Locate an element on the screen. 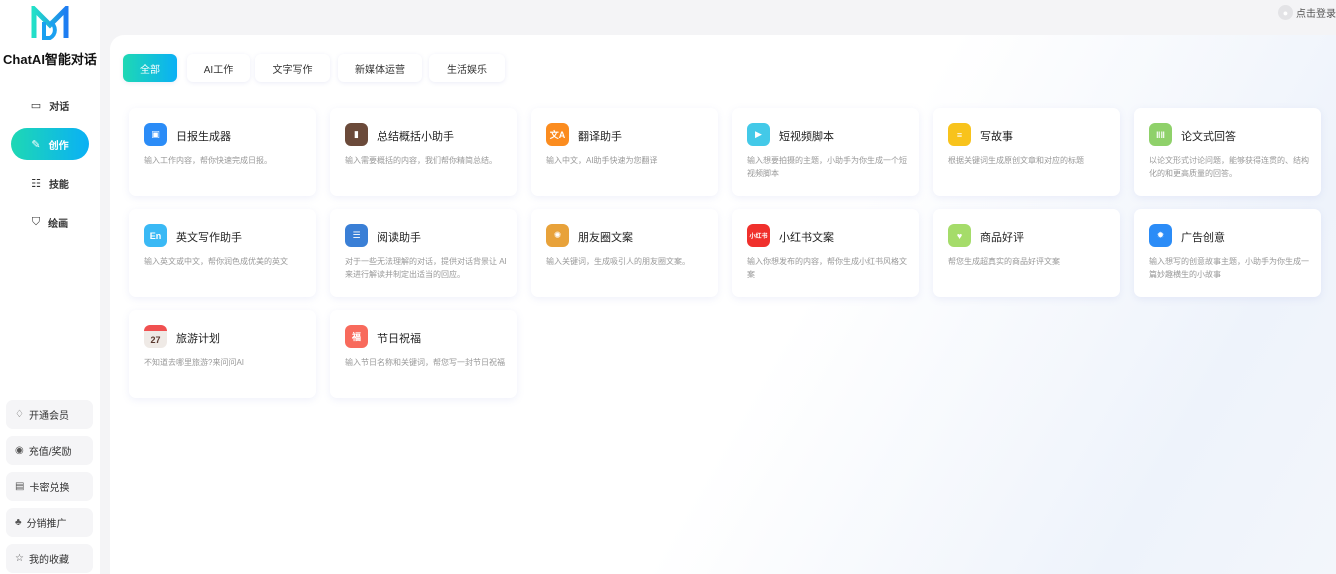 The height and width of the screenshot is (574, 1336). tool-card: ▮ 总结概括小助手输入需要概括的内容，我们帮你精简总结。 is located at coordinates (423, 152).